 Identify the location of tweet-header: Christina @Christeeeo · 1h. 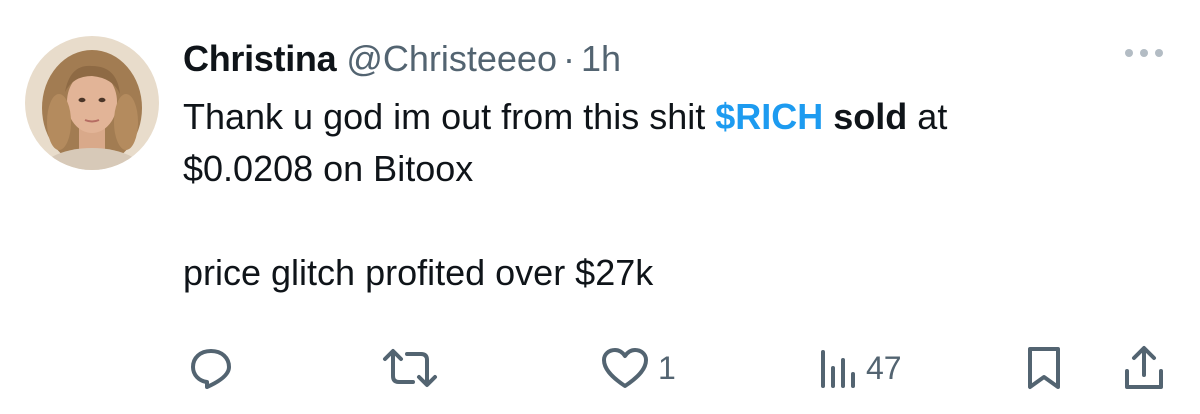
(402, 59).